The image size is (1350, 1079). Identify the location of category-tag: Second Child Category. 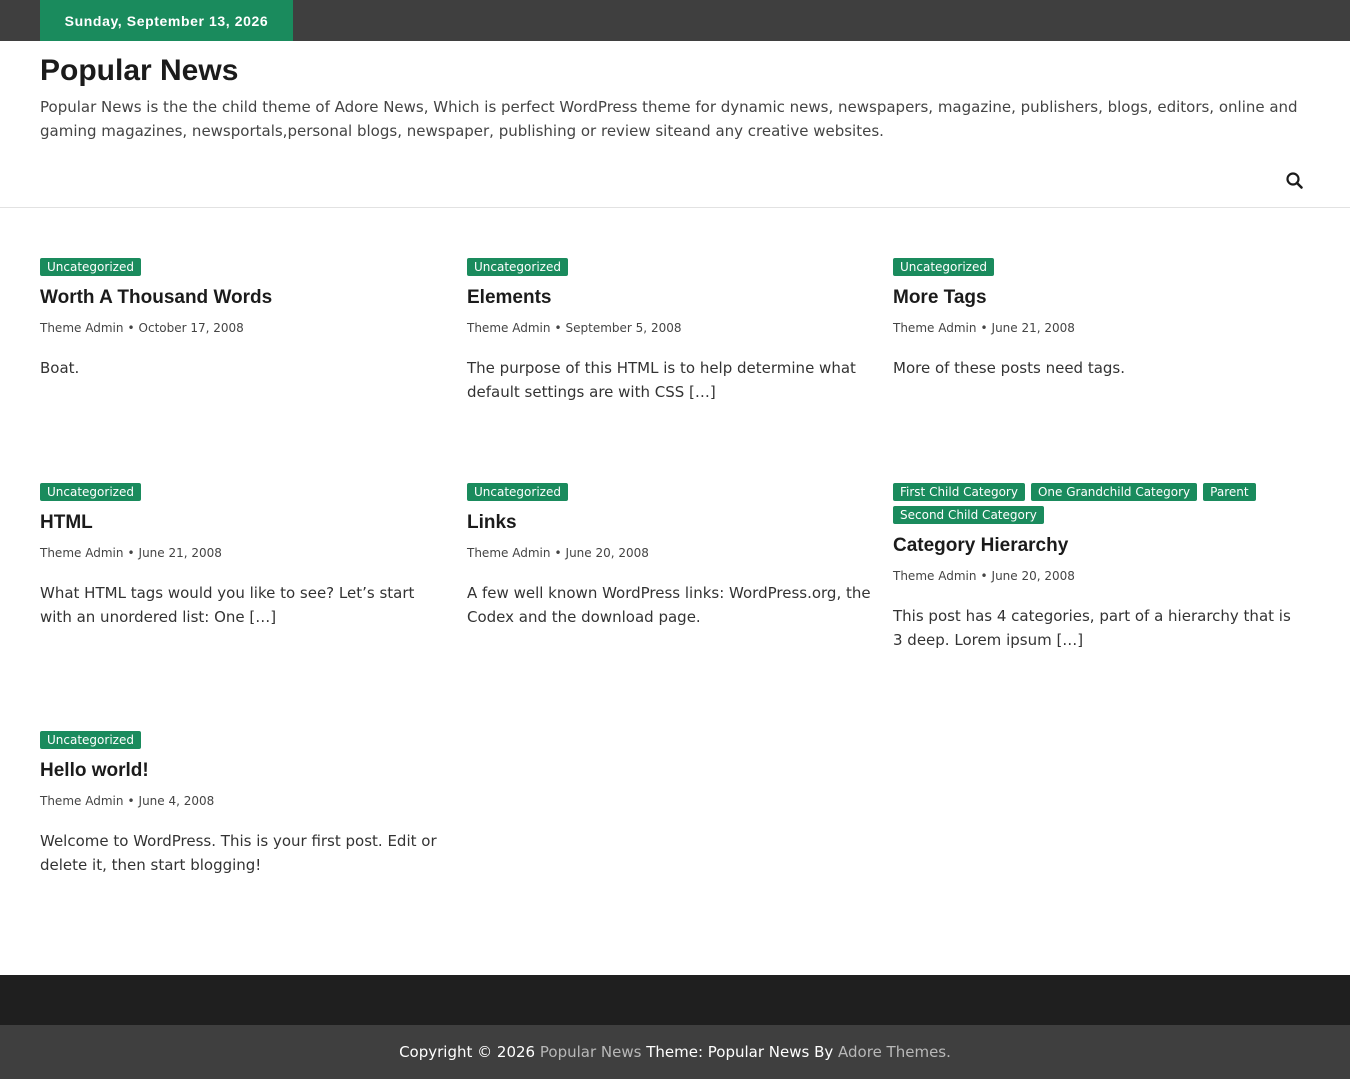
(968, 515).